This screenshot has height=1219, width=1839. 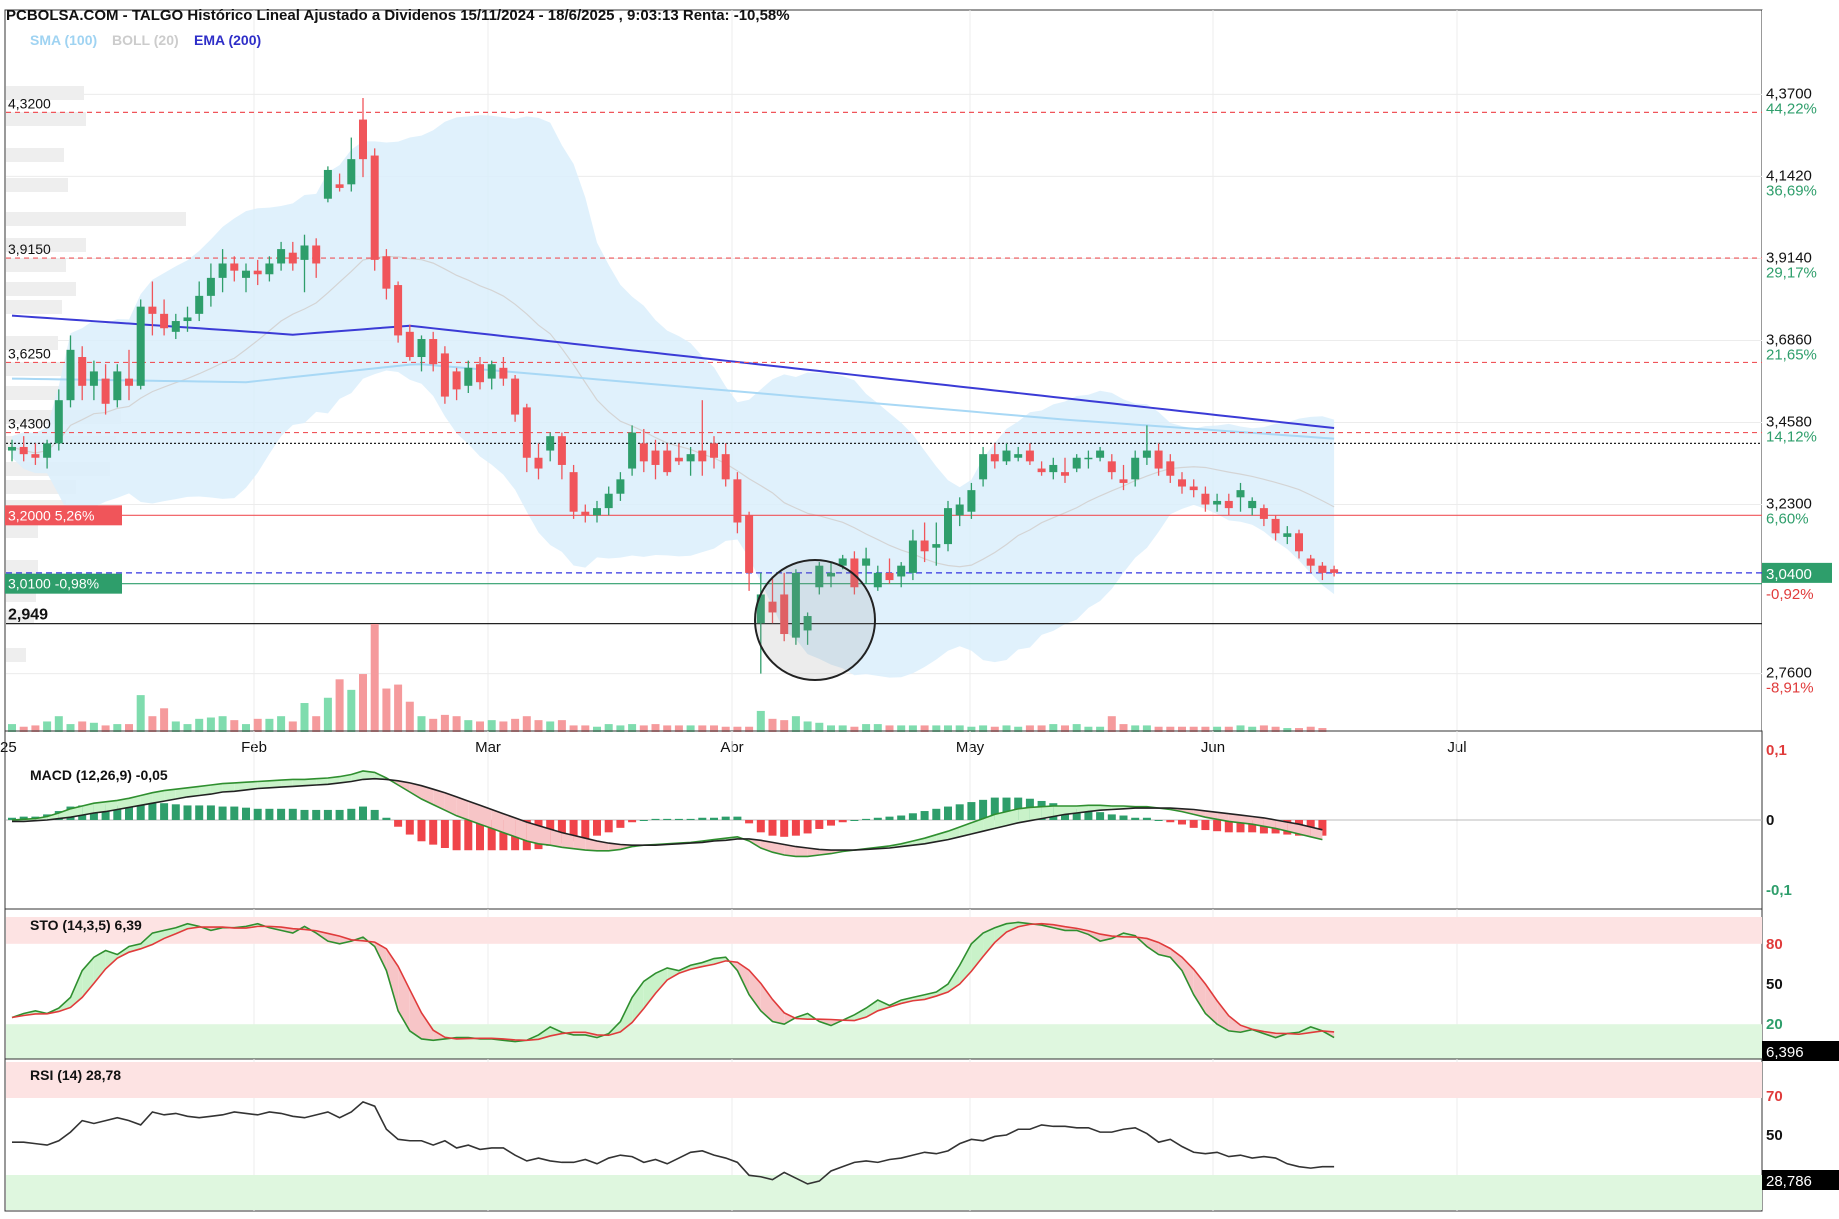 I want to click on month-label-fragment: 25, so click(x=8, y=747).